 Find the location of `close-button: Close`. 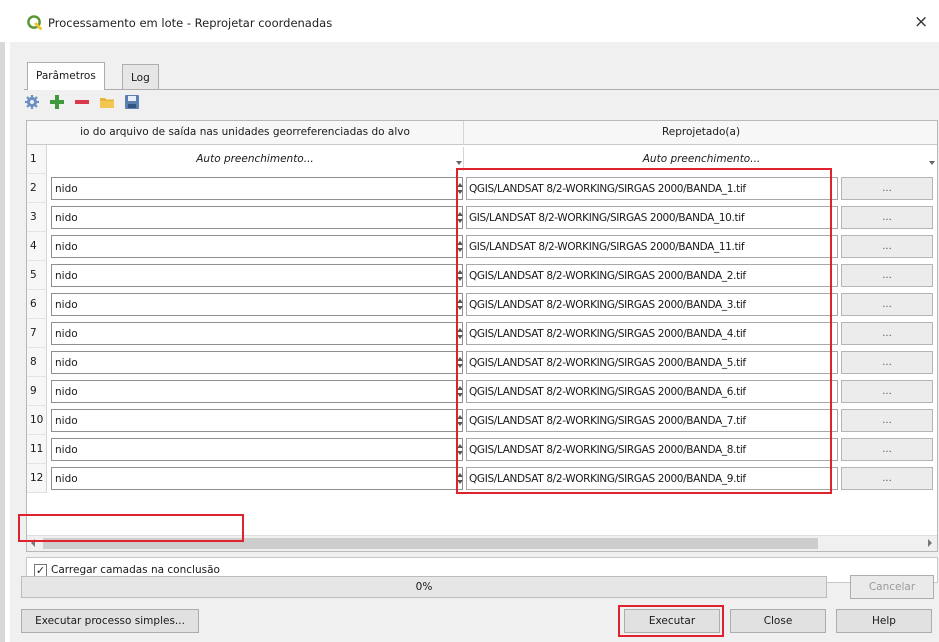

close-button: Close is located at coordinates (778, 621).